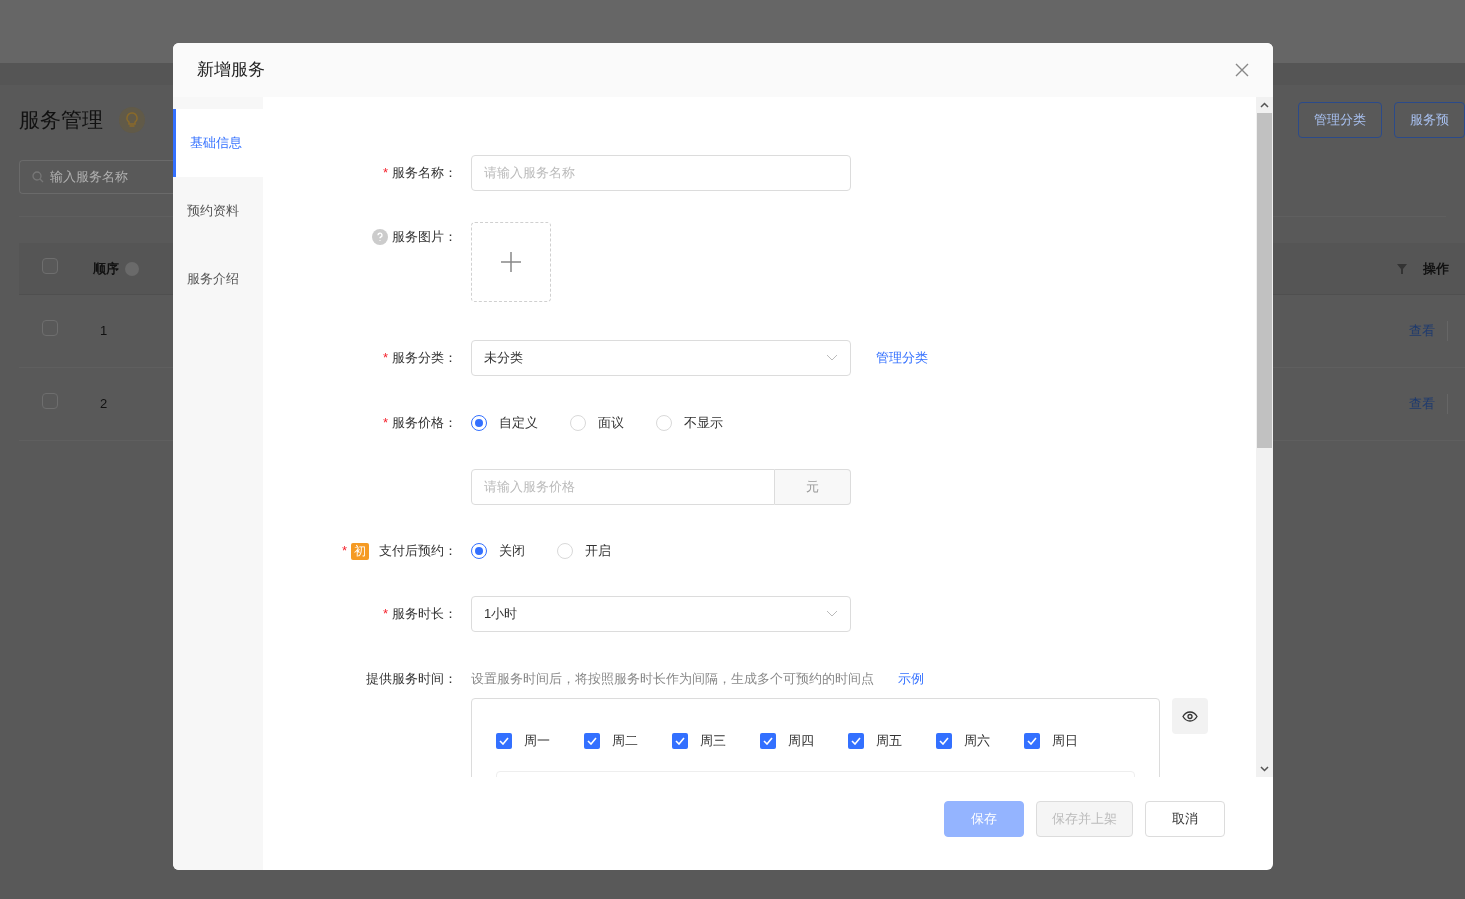 The width and height of the screenshot is (1465, 899). I want to click on checkbox-label: 周六, so click(977, 741).